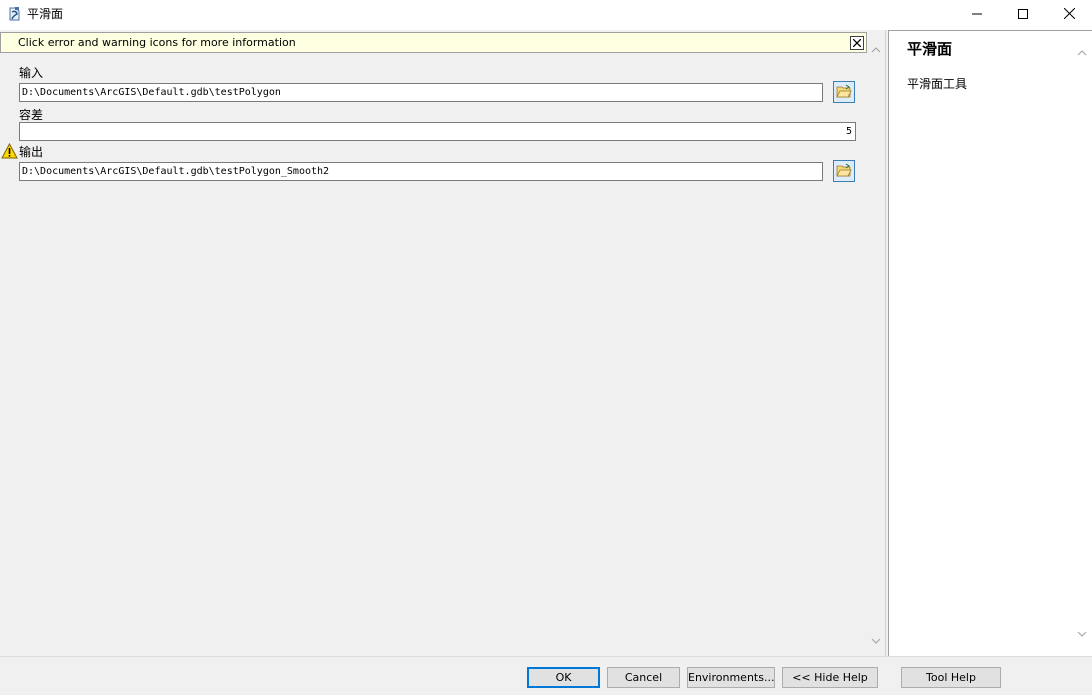 The image size is (1092, 695). Describe the element at coordinates (951, 677) in the screenshot. I see `tool-help-button: Tool Help` at that location.